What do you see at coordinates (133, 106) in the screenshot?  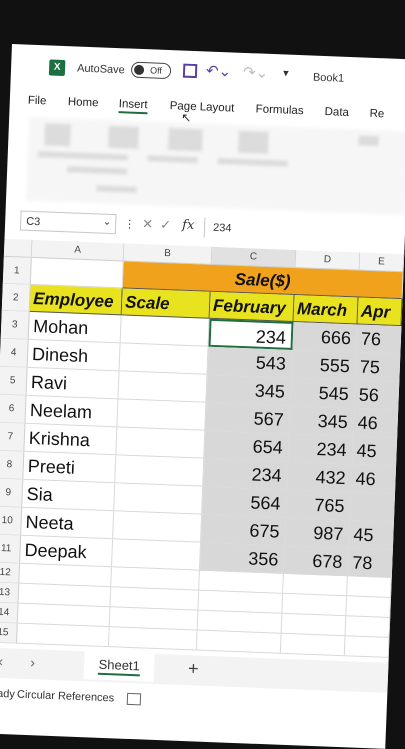 I see `tab-insert: Insert` at bounding box center [133, 106].